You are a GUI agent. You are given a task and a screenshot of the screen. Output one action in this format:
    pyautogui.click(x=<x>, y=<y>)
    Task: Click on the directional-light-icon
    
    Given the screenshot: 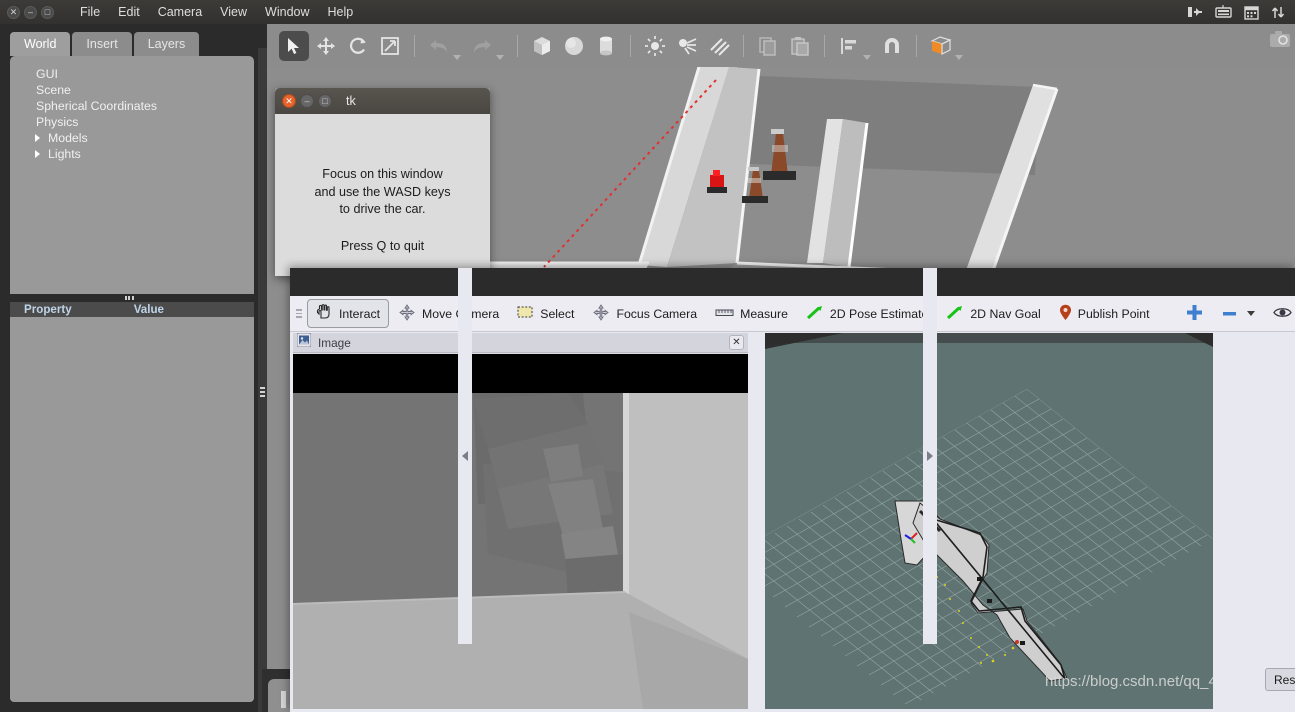 What is the action you would take?
    pyautogui.click(x=719, y=46)
    